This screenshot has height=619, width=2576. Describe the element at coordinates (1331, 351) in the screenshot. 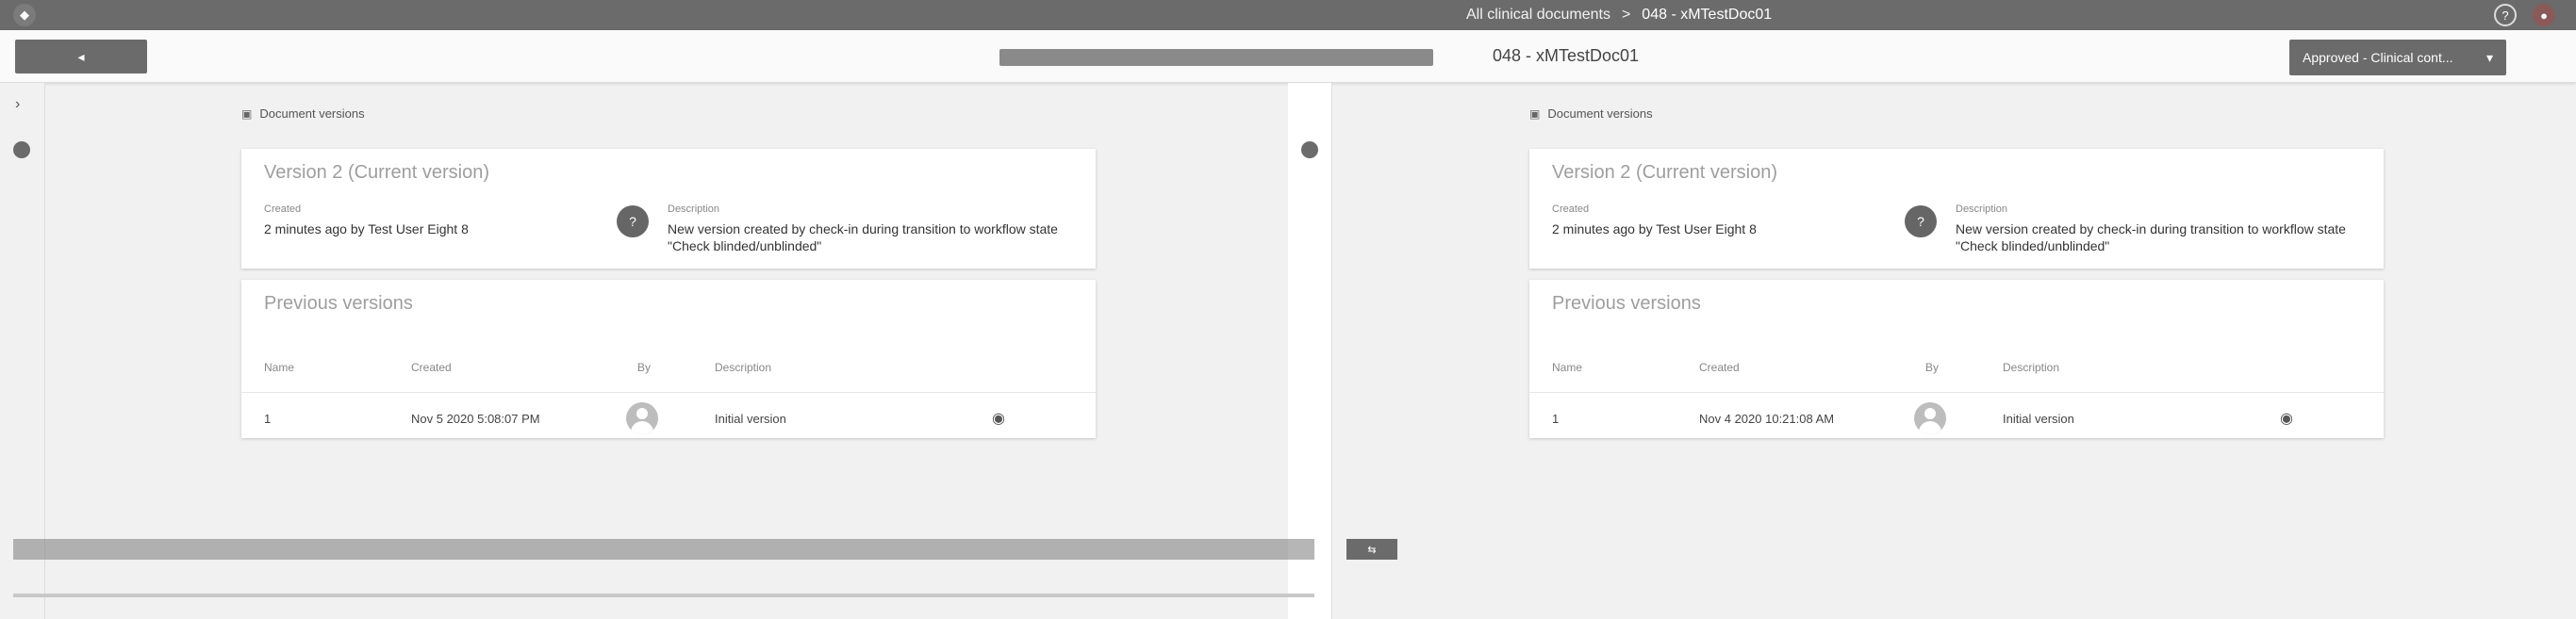

I see `pane-divider` at that location.